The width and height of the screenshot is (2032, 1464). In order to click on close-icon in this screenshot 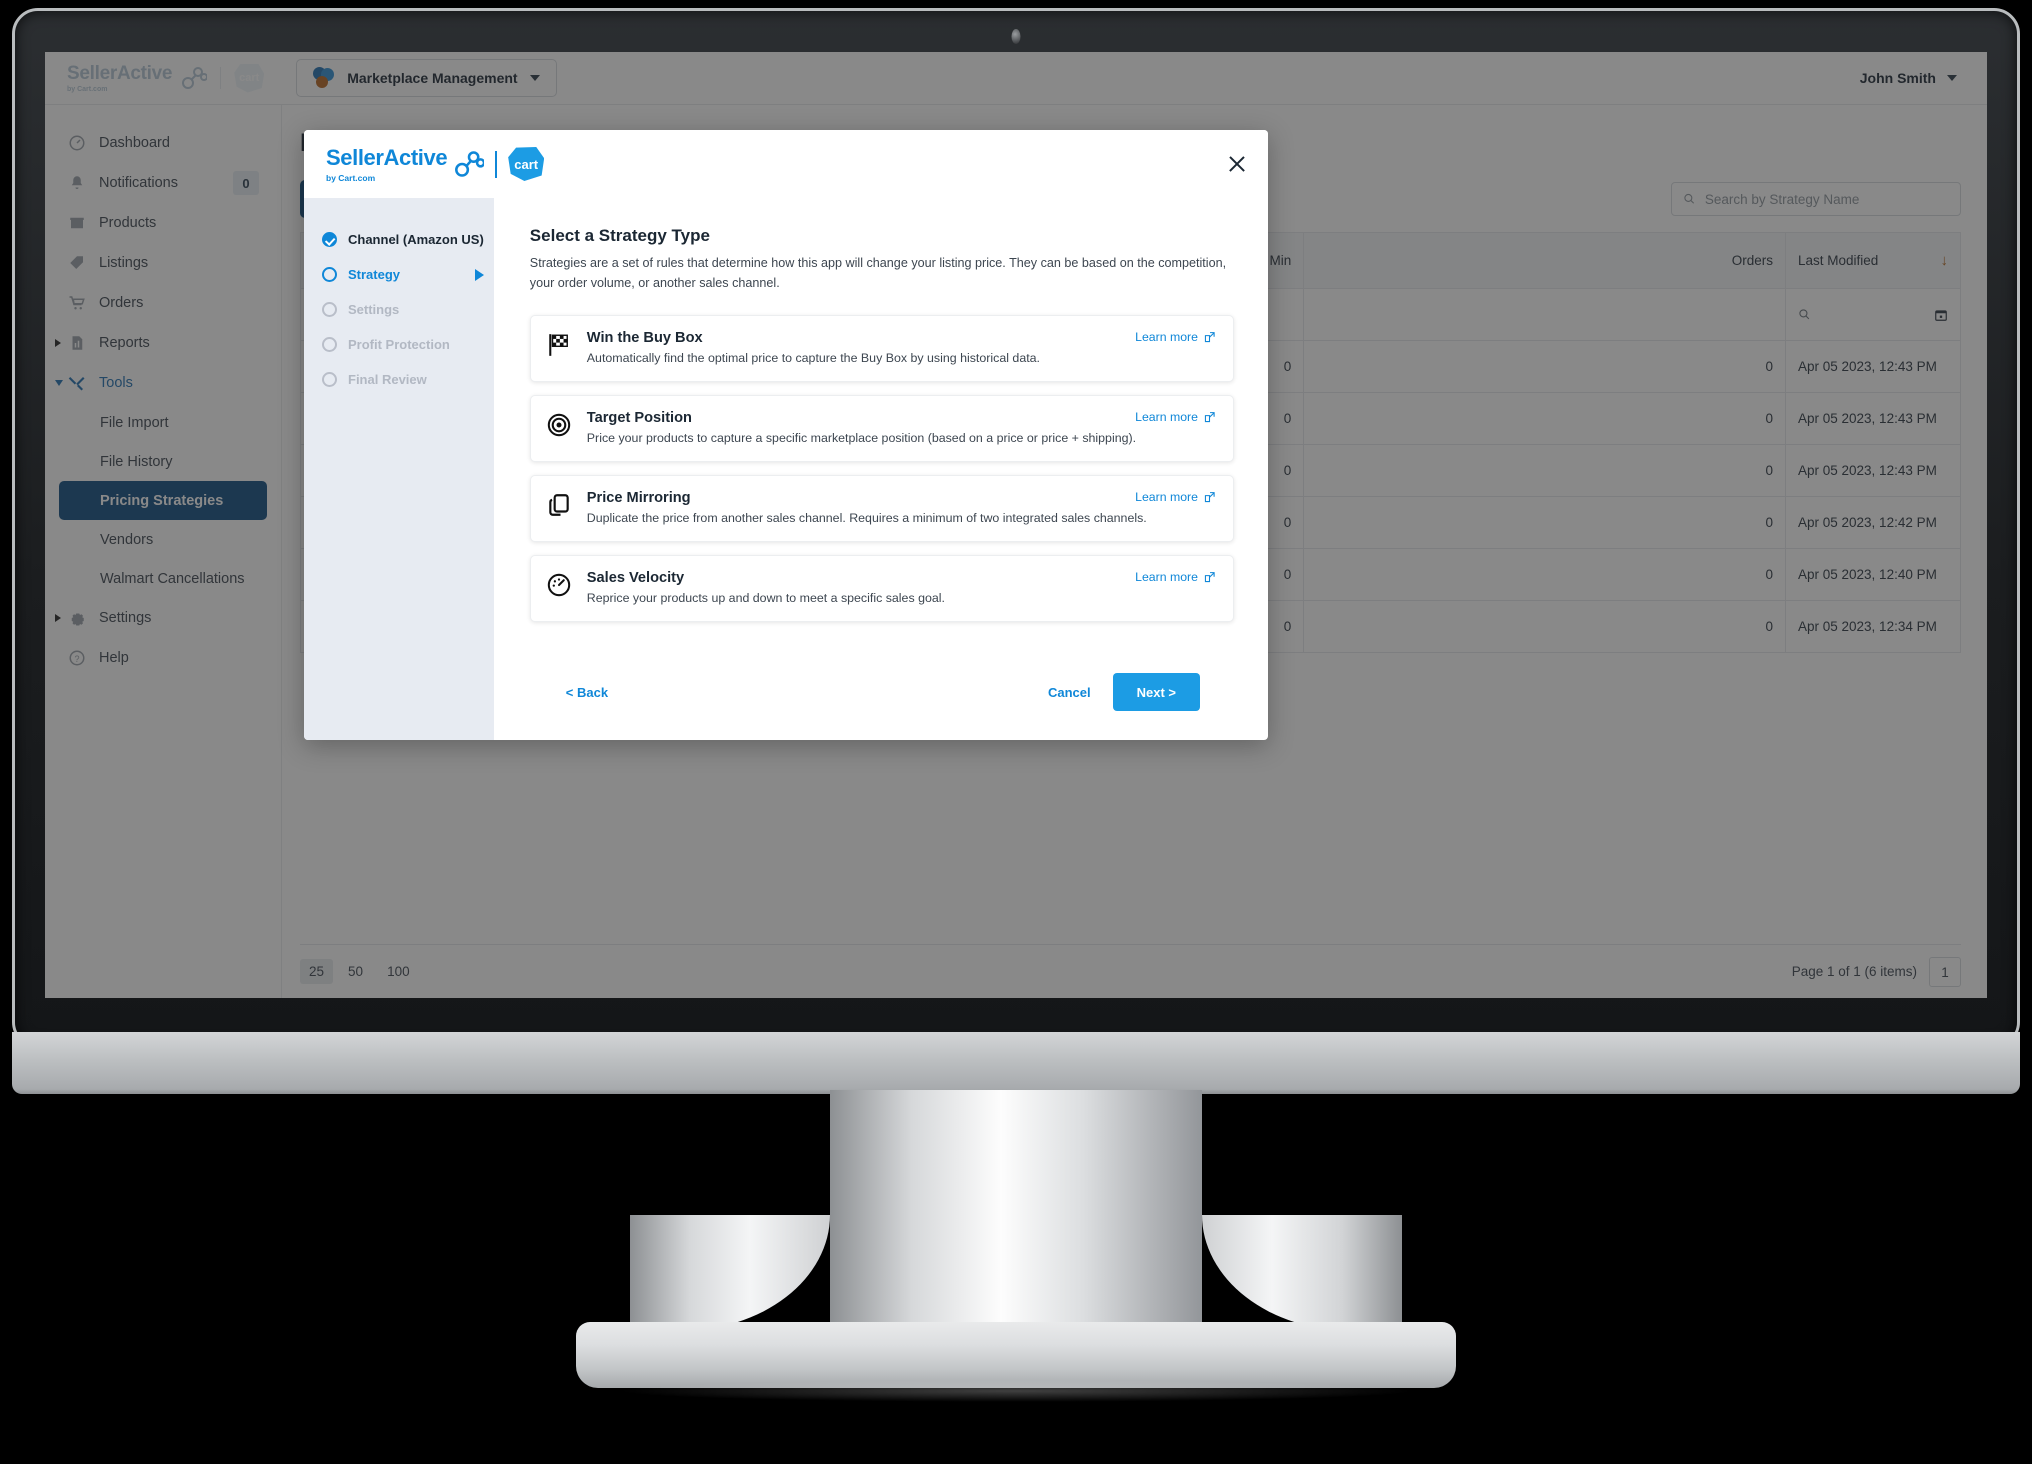, I will do `click(1237, 164)`.